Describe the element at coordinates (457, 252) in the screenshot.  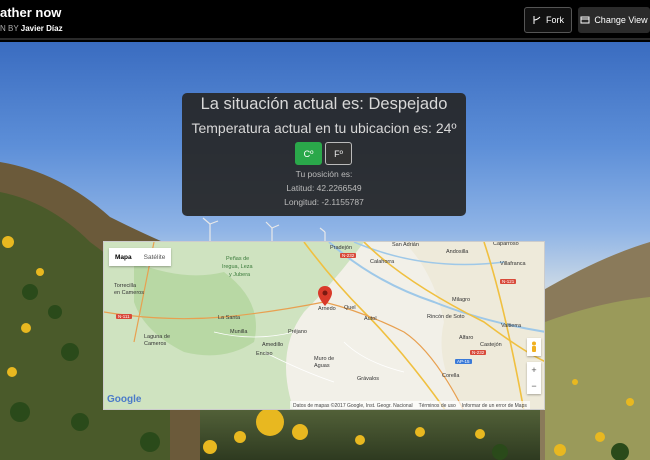
I see `map-label: Andosilla` at that location.